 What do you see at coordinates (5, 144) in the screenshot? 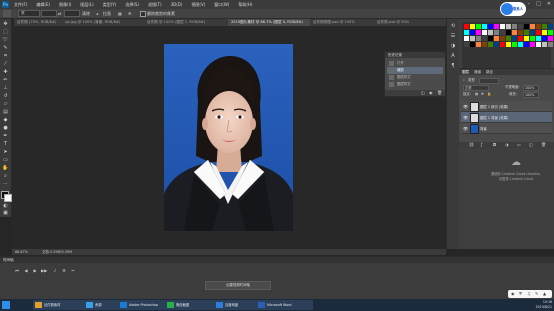
I see `type-tool-icon: T` at bounding box center [5, 144].